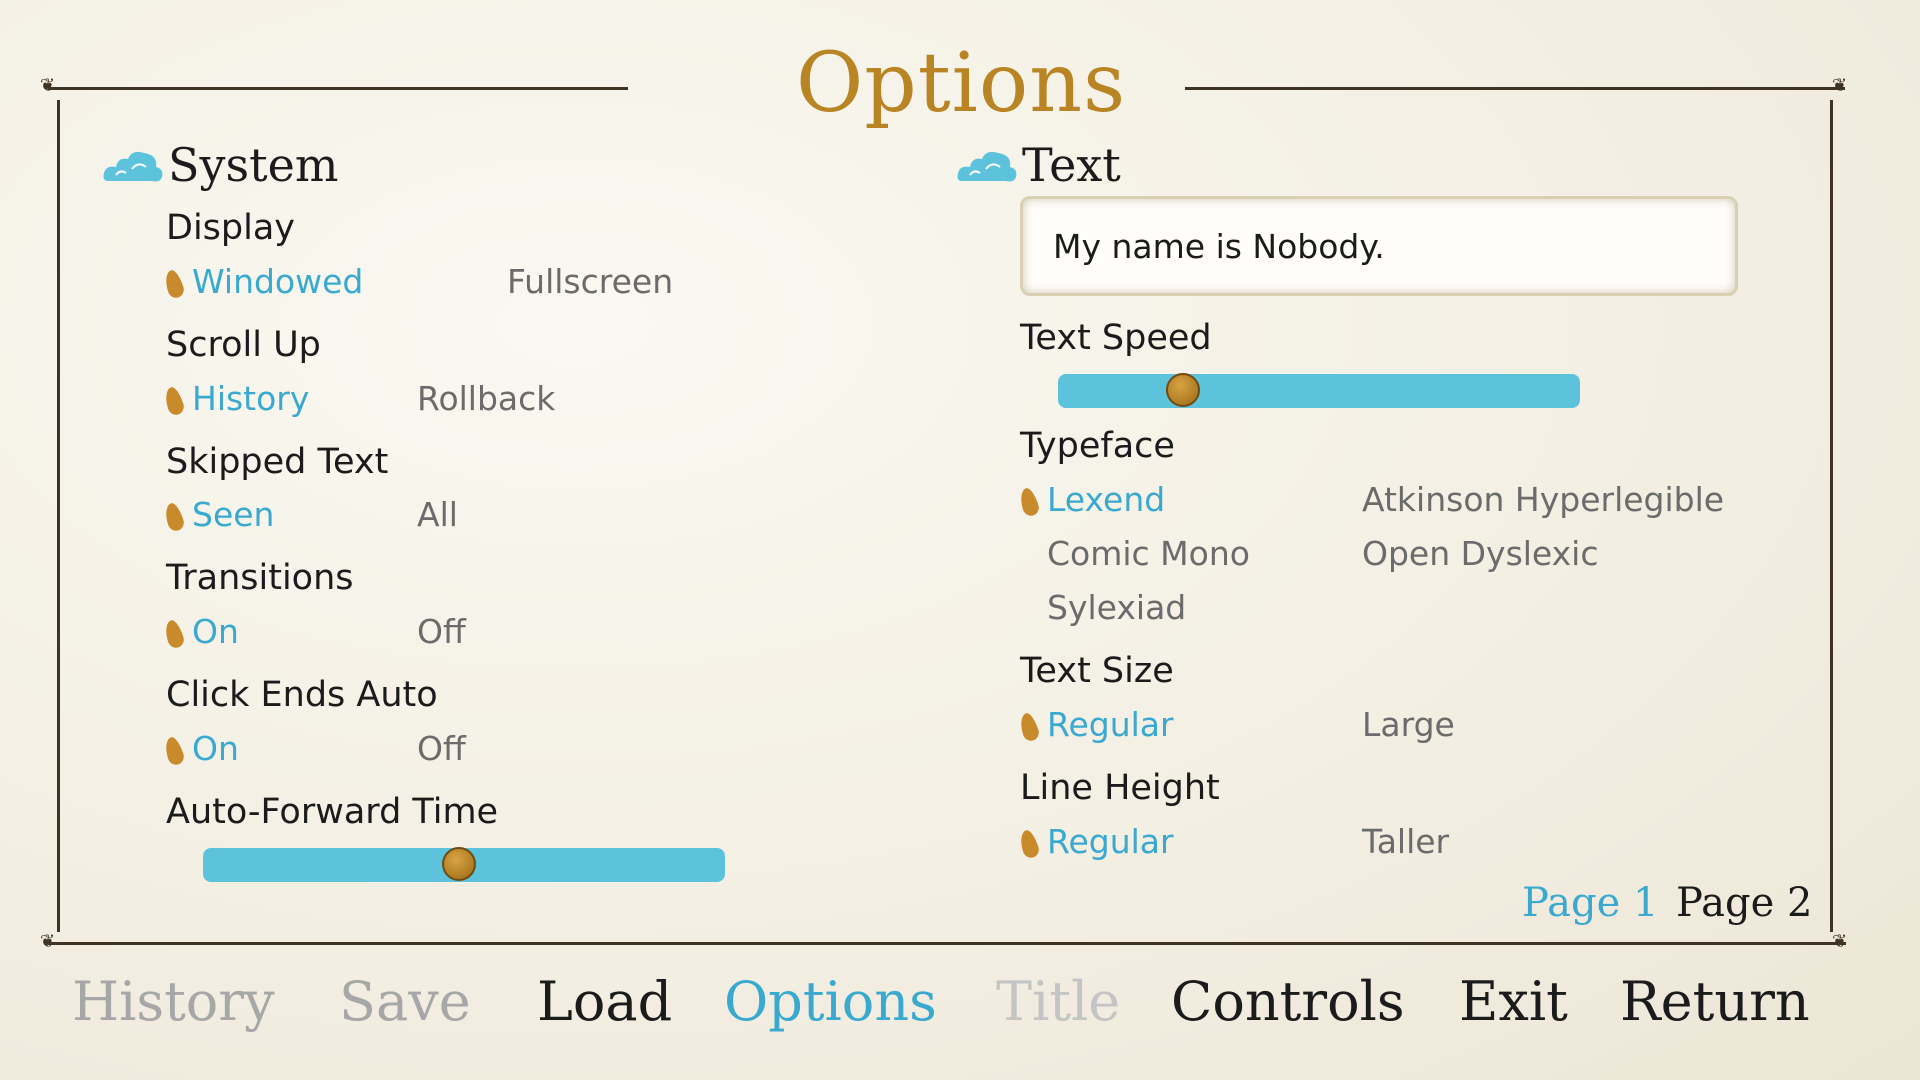 The image size is (1920, 1080). Describe the element at coordinates (1110, 724) in the screenshot. I see `text-size-regular-option: Regular` at that location.